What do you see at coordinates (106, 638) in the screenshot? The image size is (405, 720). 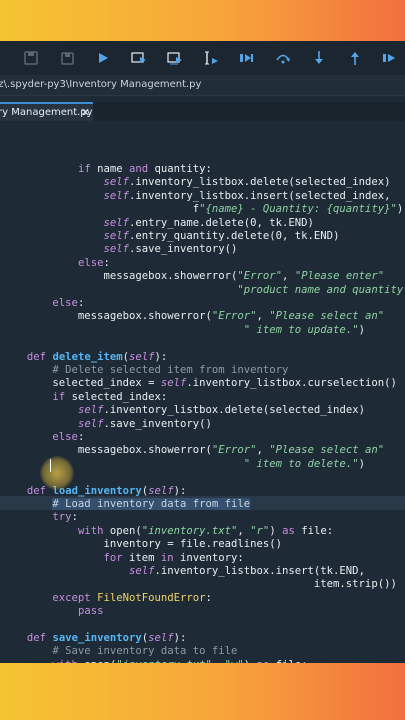 I see `code-line: def save_inventory(self):` at bounding box center [106, 638].